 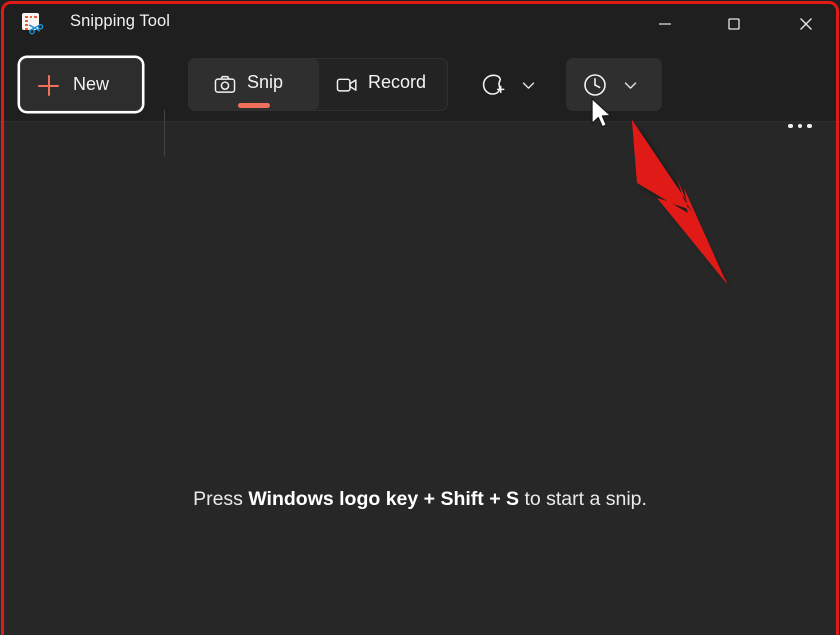 I want to click on tab-snip: Snip, so click(x=254, y=84).